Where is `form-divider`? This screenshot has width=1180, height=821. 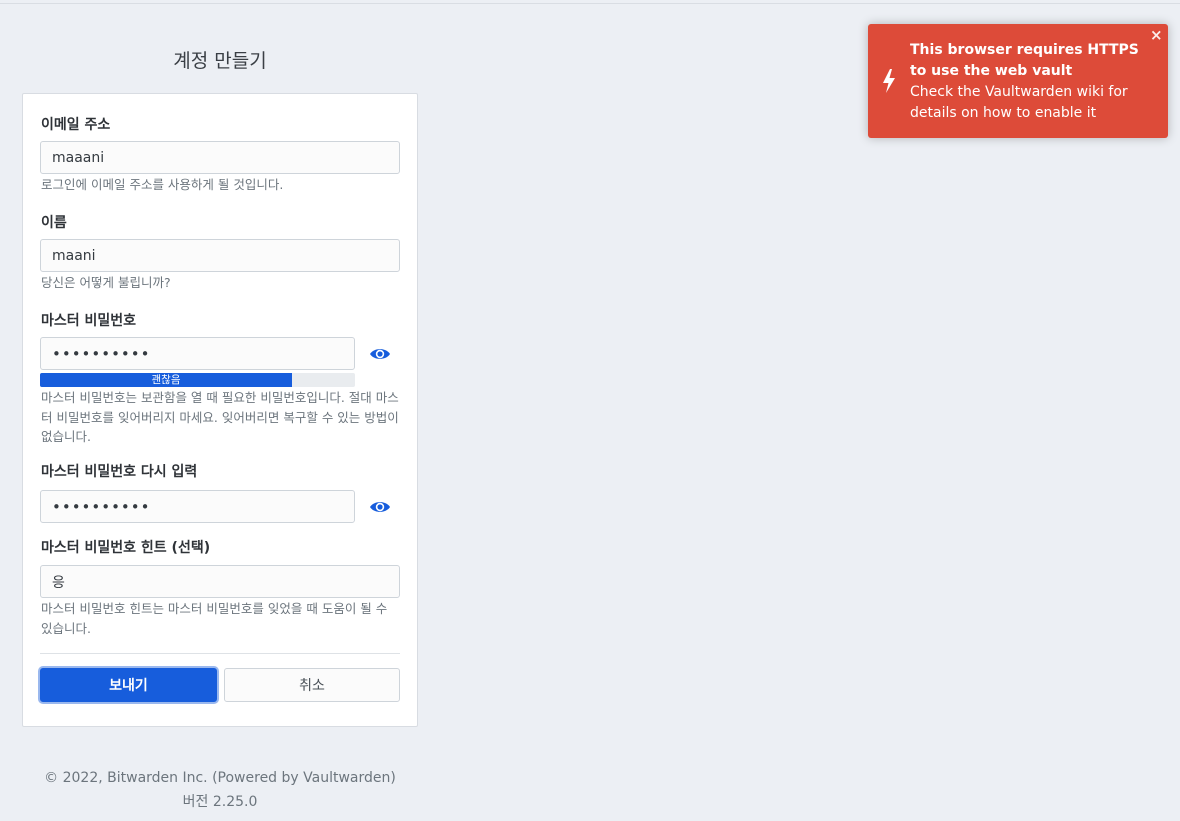 form-divider is located at coordinates (220, 653).